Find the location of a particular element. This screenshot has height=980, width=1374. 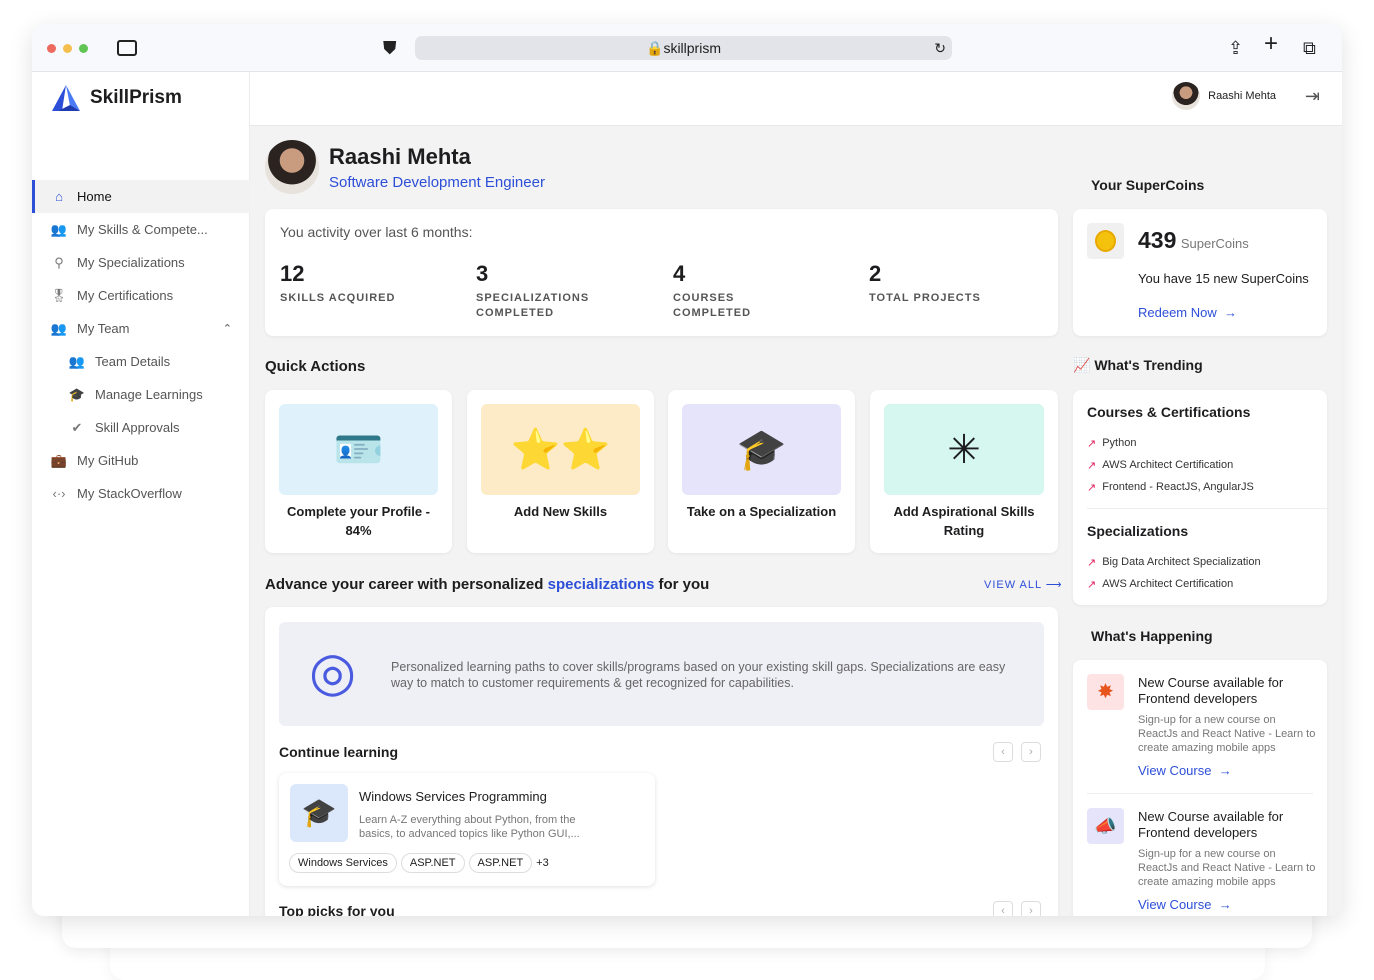

sidebar-item-skill-approvals: ✔ Skill Approvals is located at coordinates (141, 427).